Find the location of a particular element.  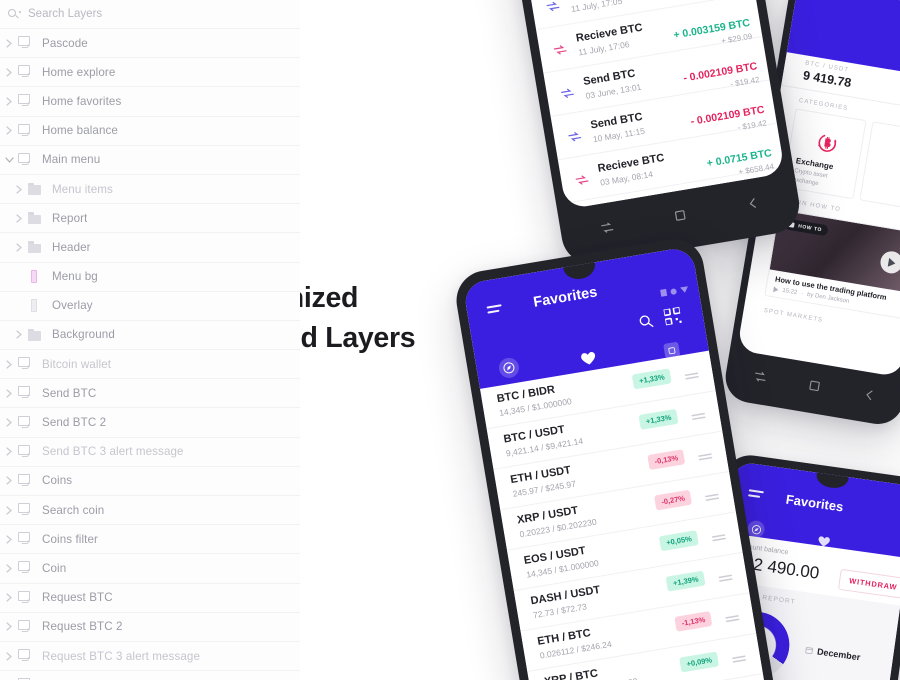

layer-row-btc-address: BTC Address is located at coordinates (150, 675).